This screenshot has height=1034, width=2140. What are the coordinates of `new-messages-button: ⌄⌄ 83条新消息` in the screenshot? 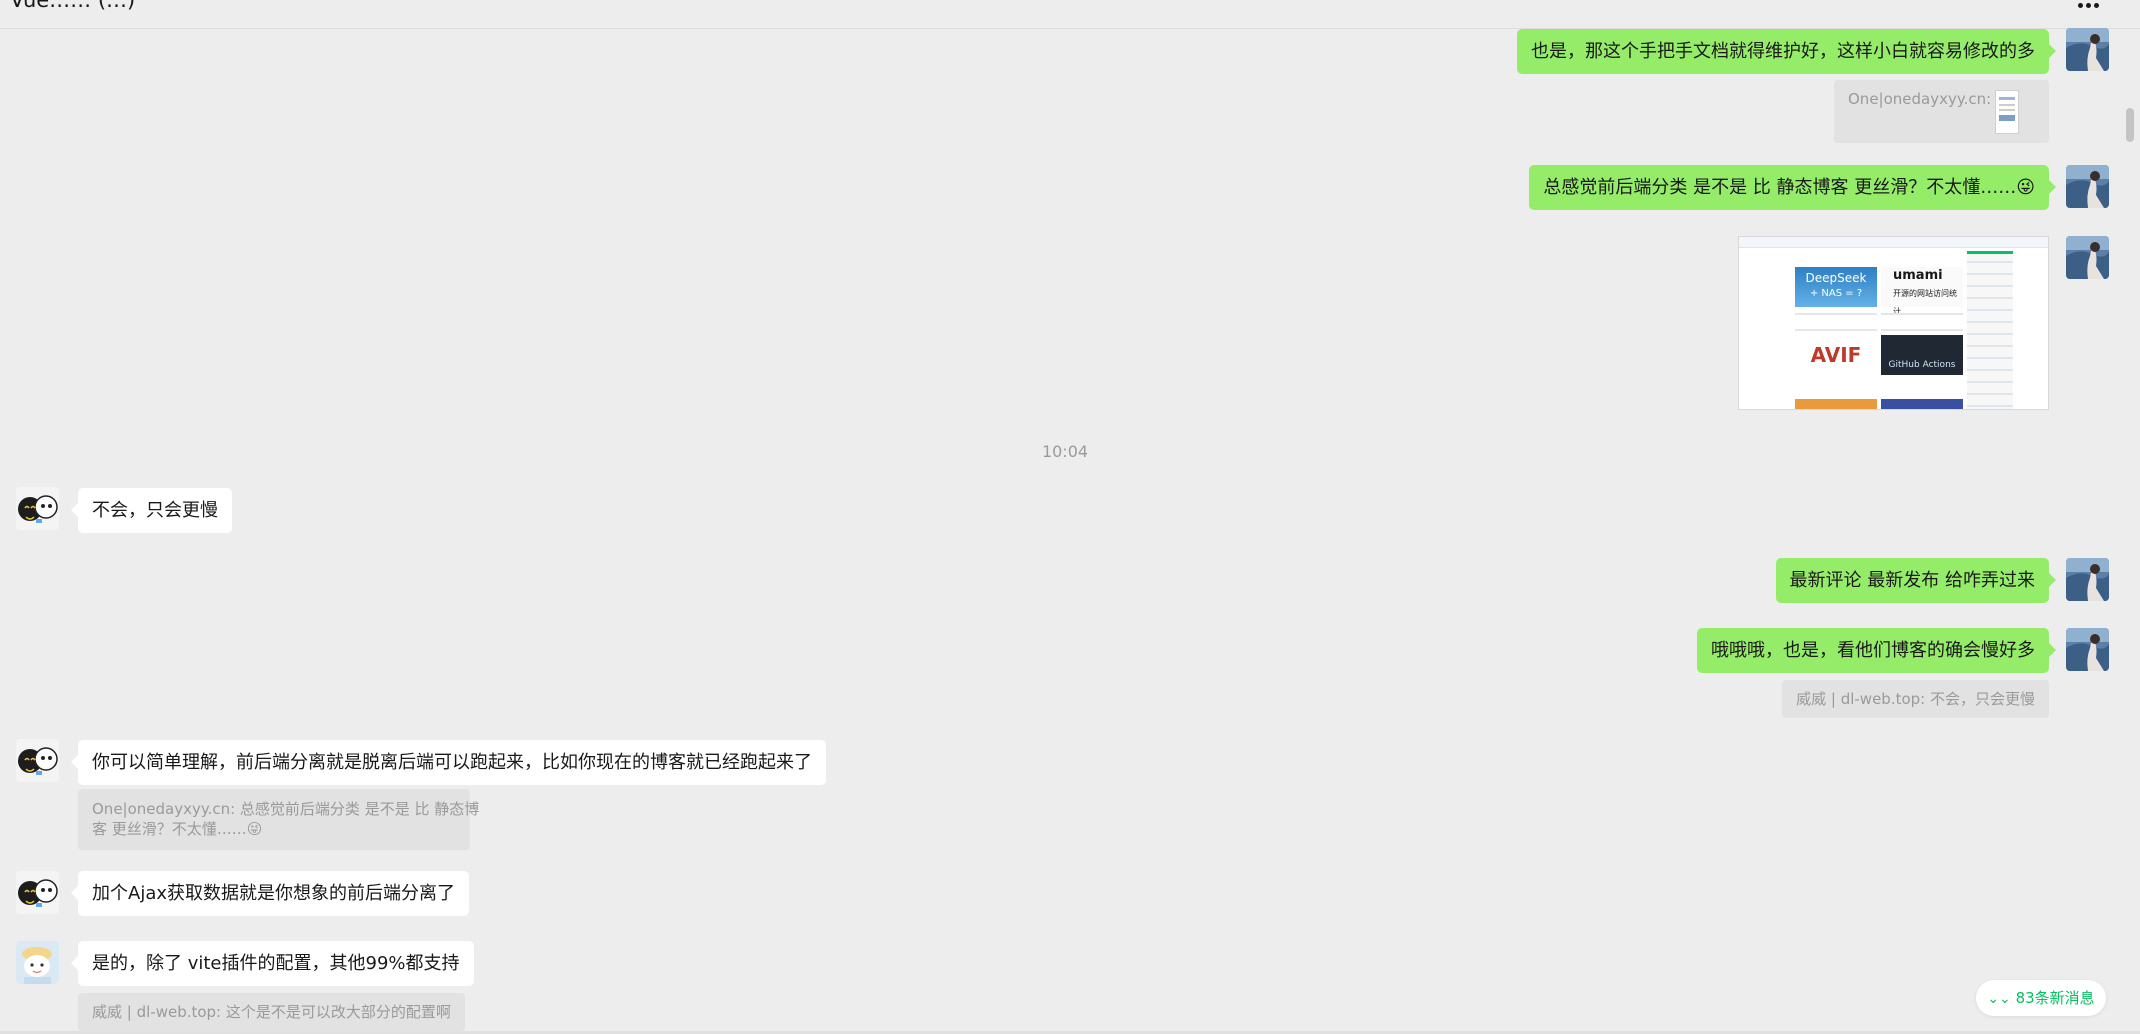 It's located at (2041, 998).